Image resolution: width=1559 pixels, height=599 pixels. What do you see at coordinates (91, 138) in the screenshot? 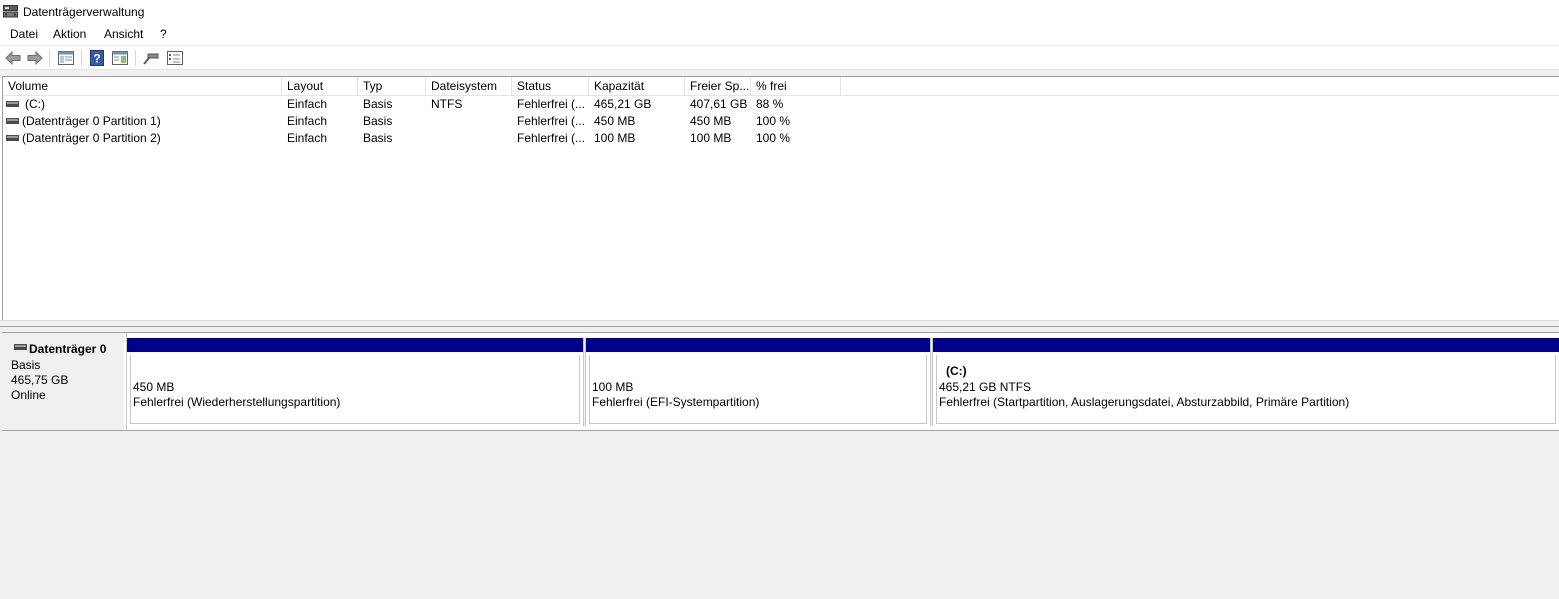
I see `volume-name: (Datenträger 0 Partition 2)` at bounding box center [91, 138].